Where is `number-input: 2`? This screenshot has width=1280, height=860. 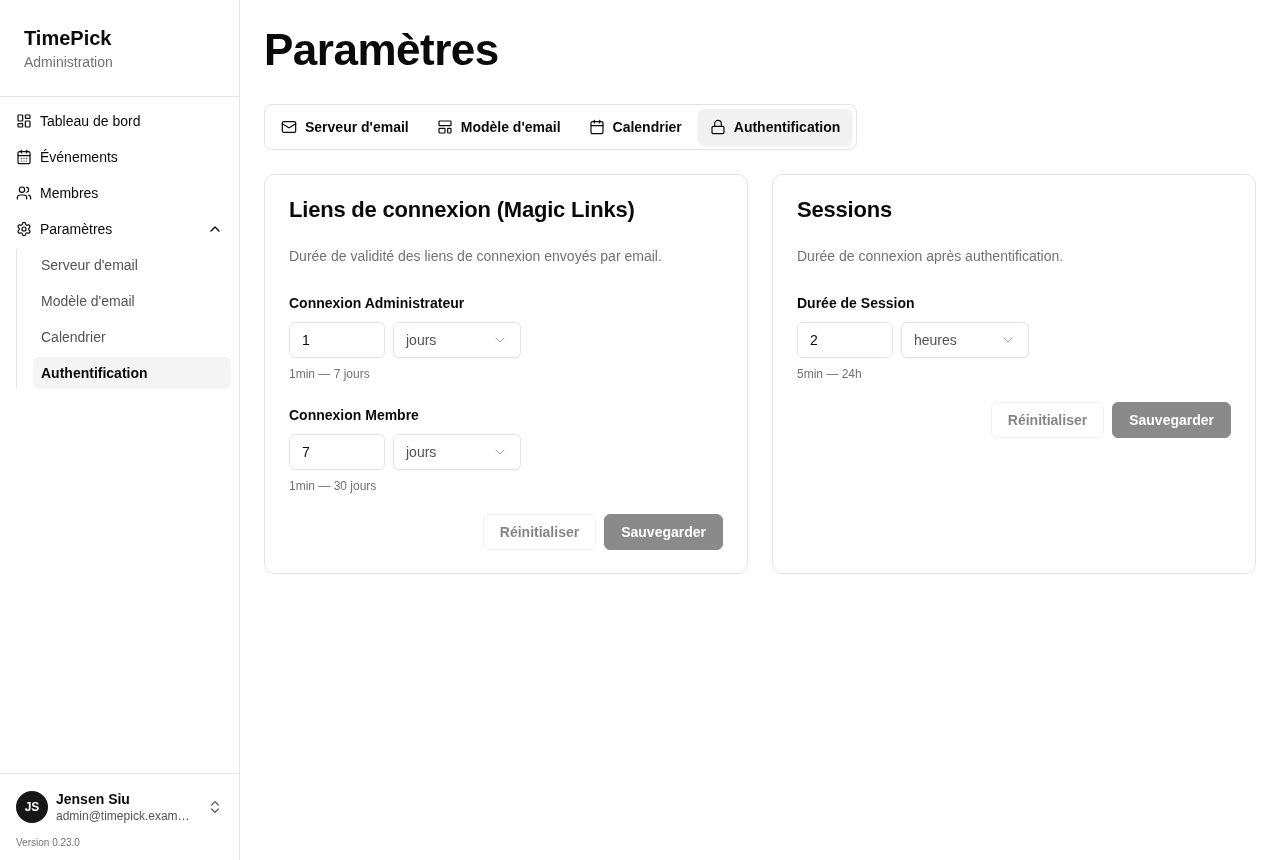 number-input: 2 is located at coordinates (845, 340).